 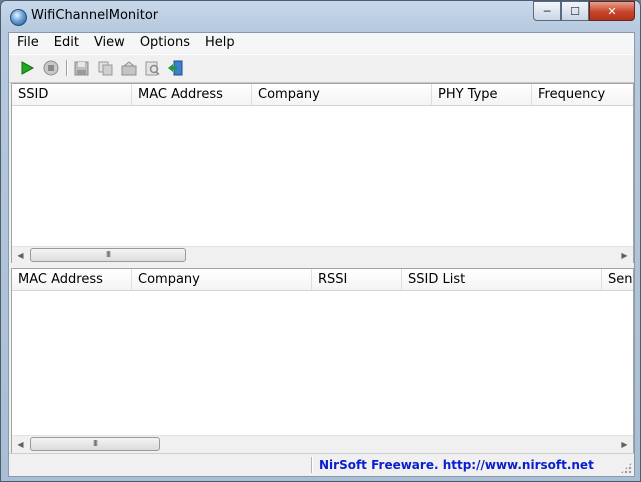 I want to click on menu-edit: Edit, so click(x=66, y=43).